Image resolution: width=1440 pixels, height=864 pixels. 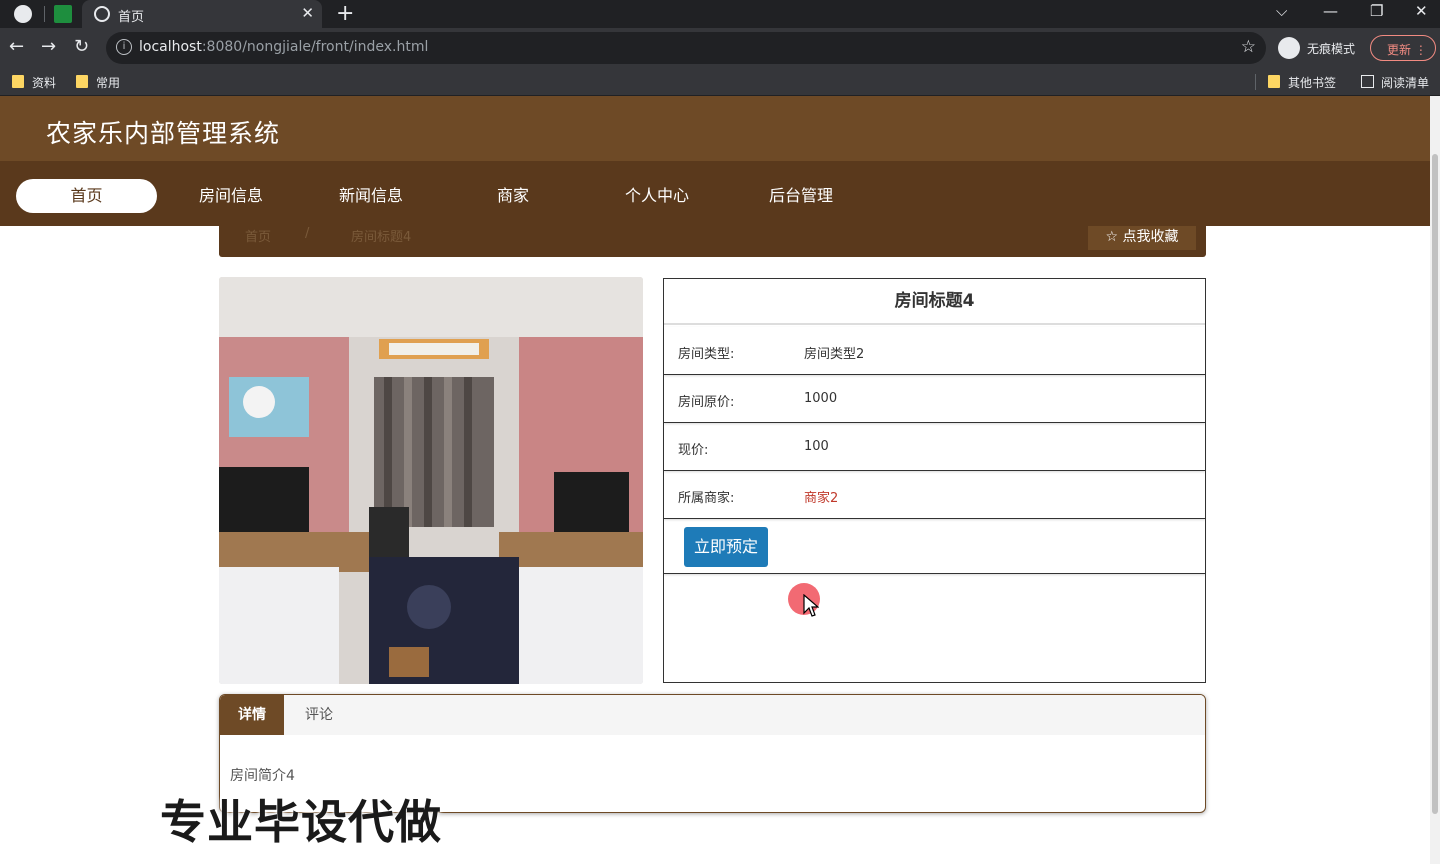 What do you see at coordinates (834, 354) in the screenshot?
I see `room-type-value: 房间类型2` at bounding box center [834, 354].